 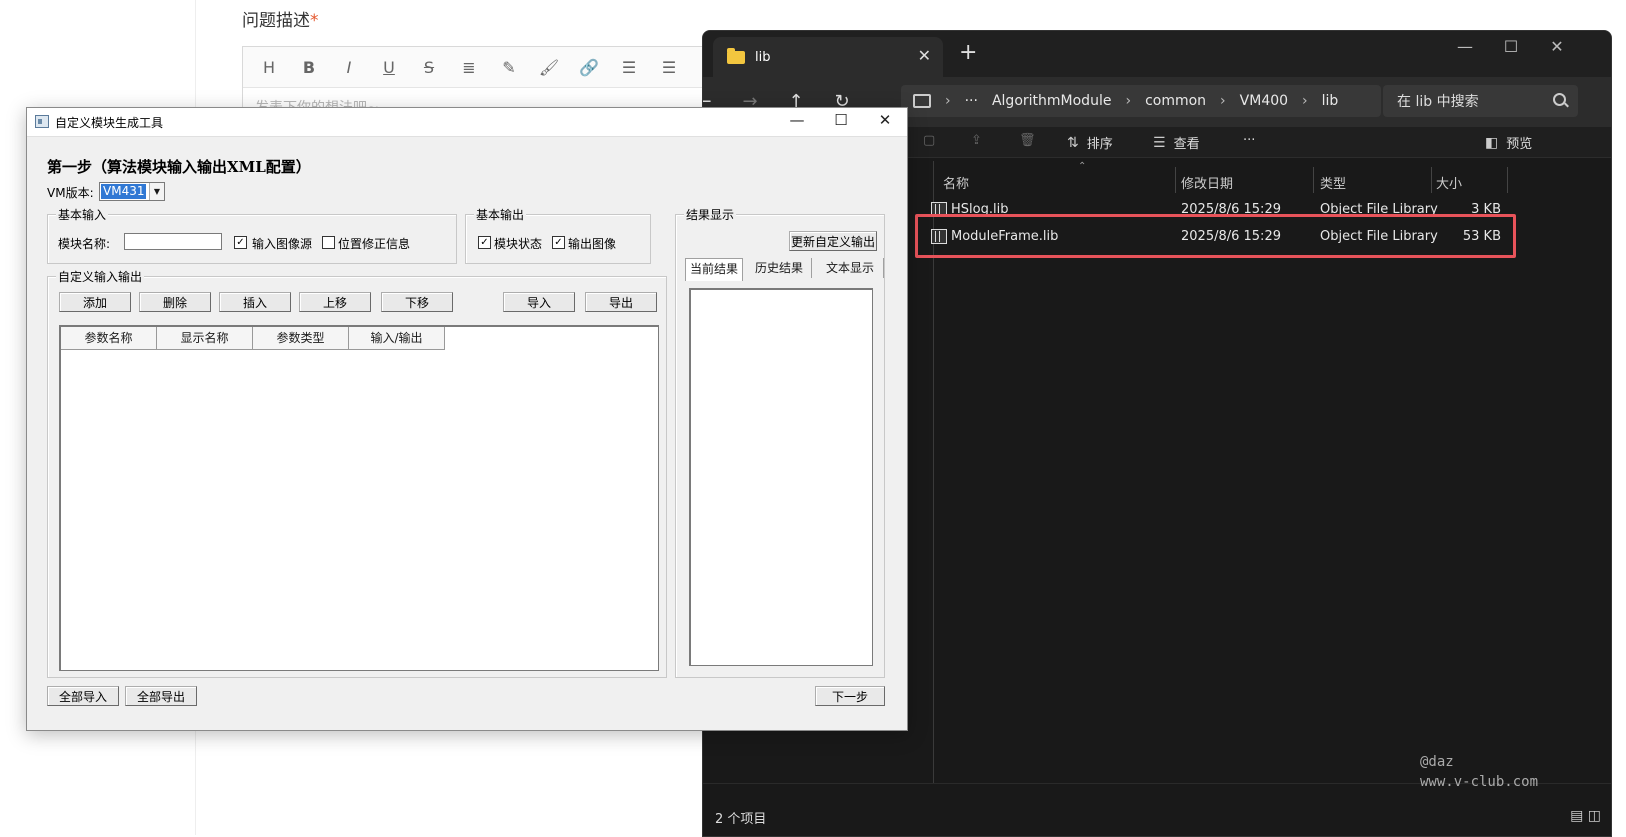 I want to click on brush-icon: 🖌, so click(x=549, y=67).